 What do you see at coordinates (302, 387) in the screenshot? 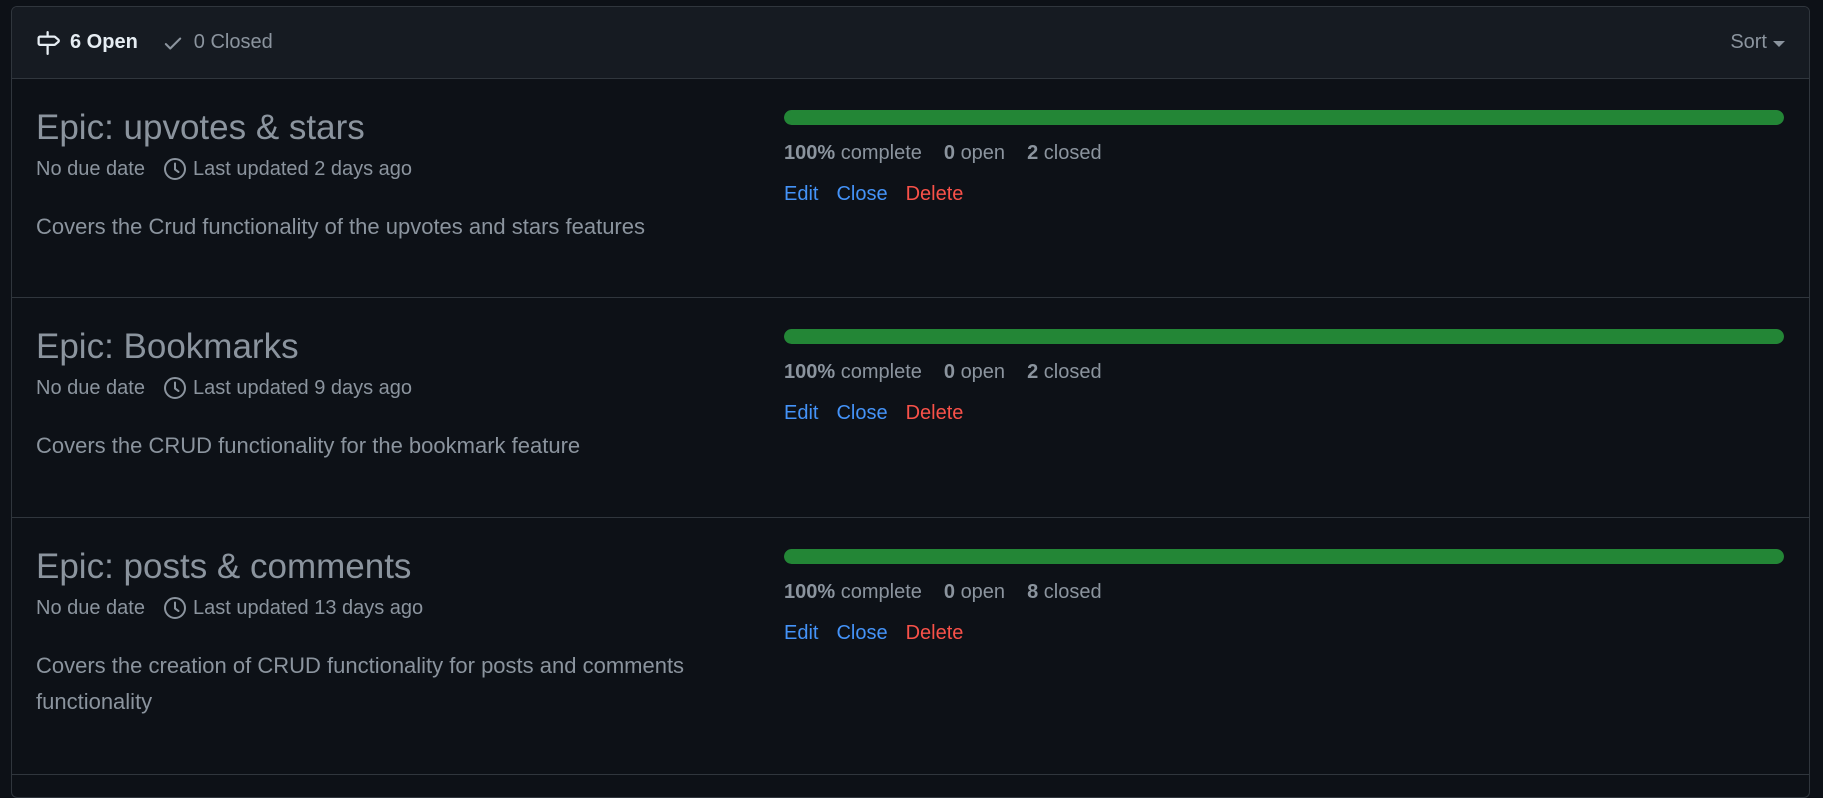
I see `last-updated-text: Last updated 9 days ago` at bounding box center [302, 387].